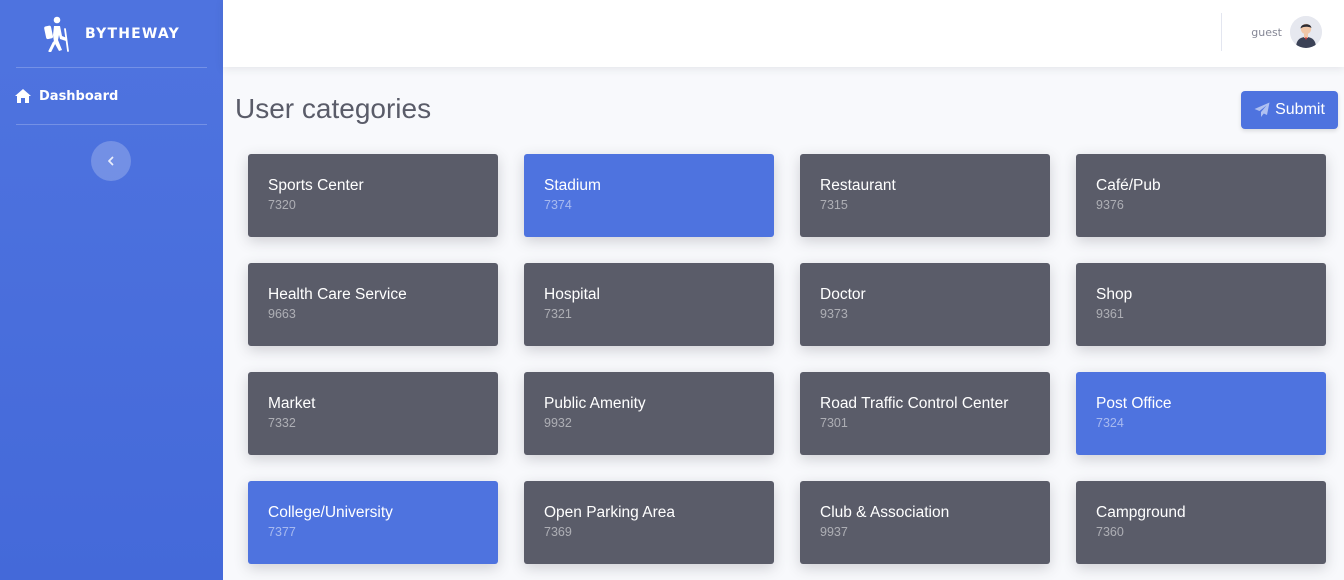 This screenshot has height=580, width=1344. Describe the element at coordinates (282, 205) in the screenshot. I see `category-code: 7320` at that location.